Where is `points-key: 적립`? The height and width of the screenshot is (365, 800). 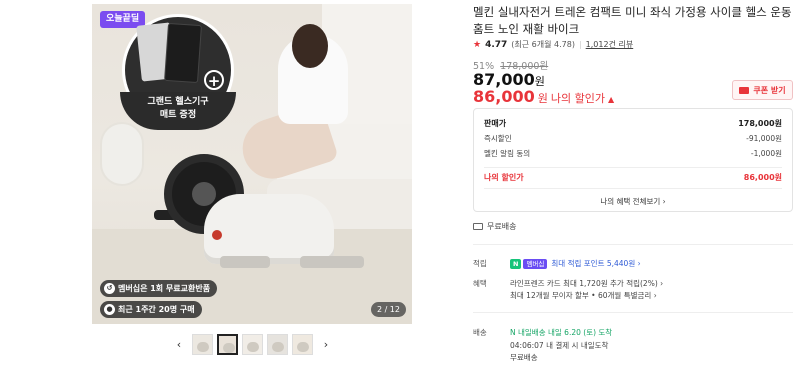 points-key: 적립 is located at coordinates (480, 263).